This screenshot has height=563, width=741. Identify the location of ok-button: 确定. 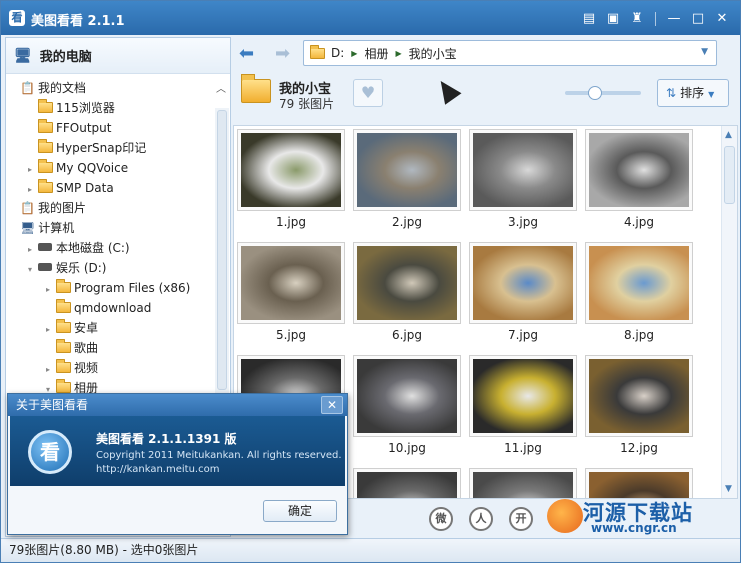
(300, 511).